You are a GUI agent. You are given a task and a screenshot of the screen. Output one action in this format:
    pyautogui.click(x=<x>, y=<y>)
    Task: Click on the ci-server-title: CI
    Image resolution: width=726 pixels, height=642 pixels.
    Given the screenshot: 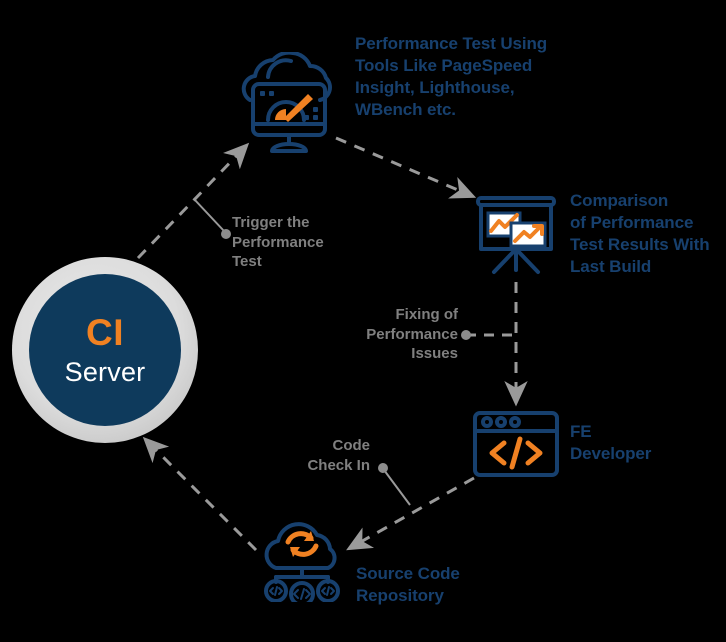 What is the action you would take?
    pyautogui.click(x=105, y=332)
    